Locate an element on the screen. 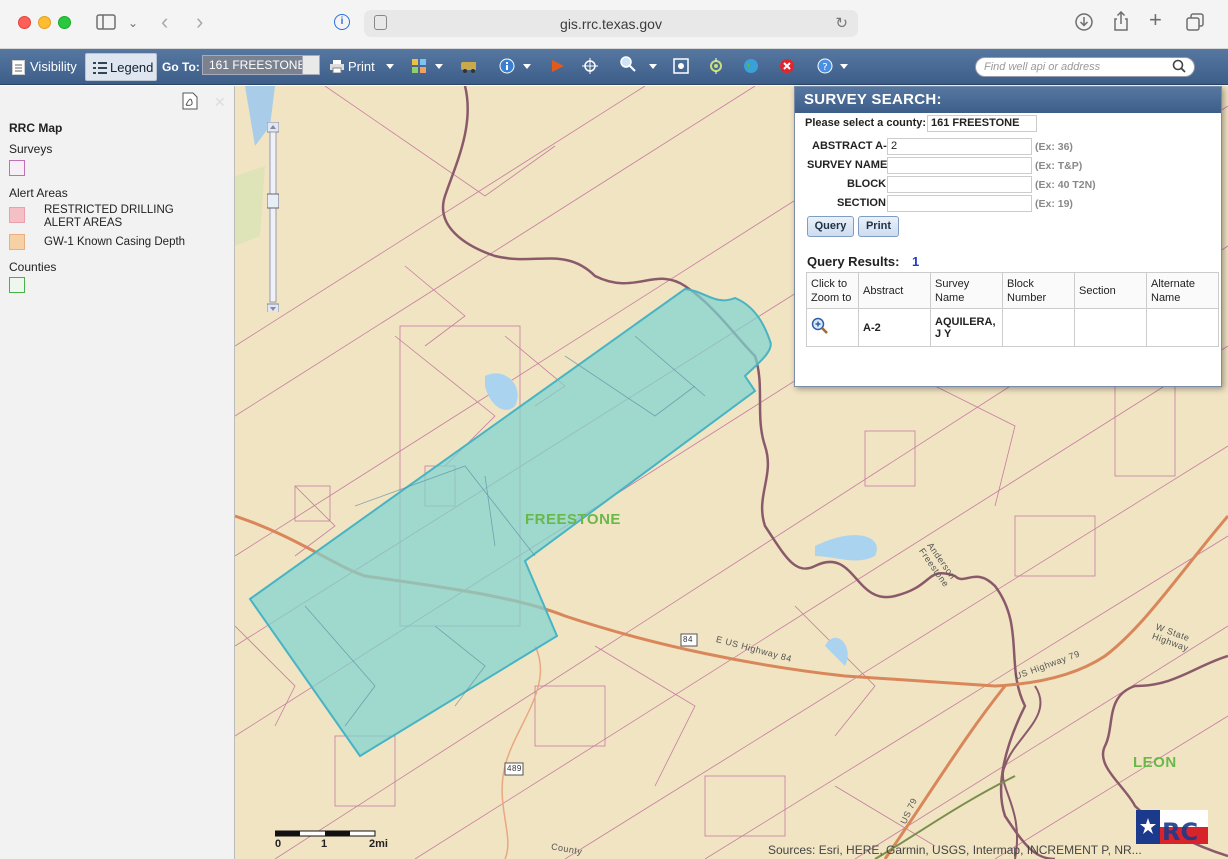 Image resolution: width=1228 pixels, height=859 pixels. window-close-button is located at coordinates (24, 22).